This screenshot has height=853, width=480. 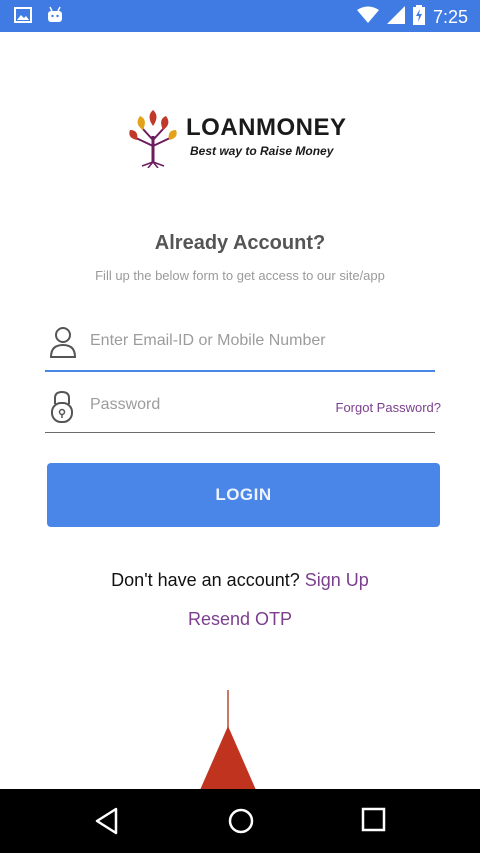 What do you see at coordinates (418, 17) in the screenshot?
I see `battery-charging-icon` at bounding box center [418, 17].